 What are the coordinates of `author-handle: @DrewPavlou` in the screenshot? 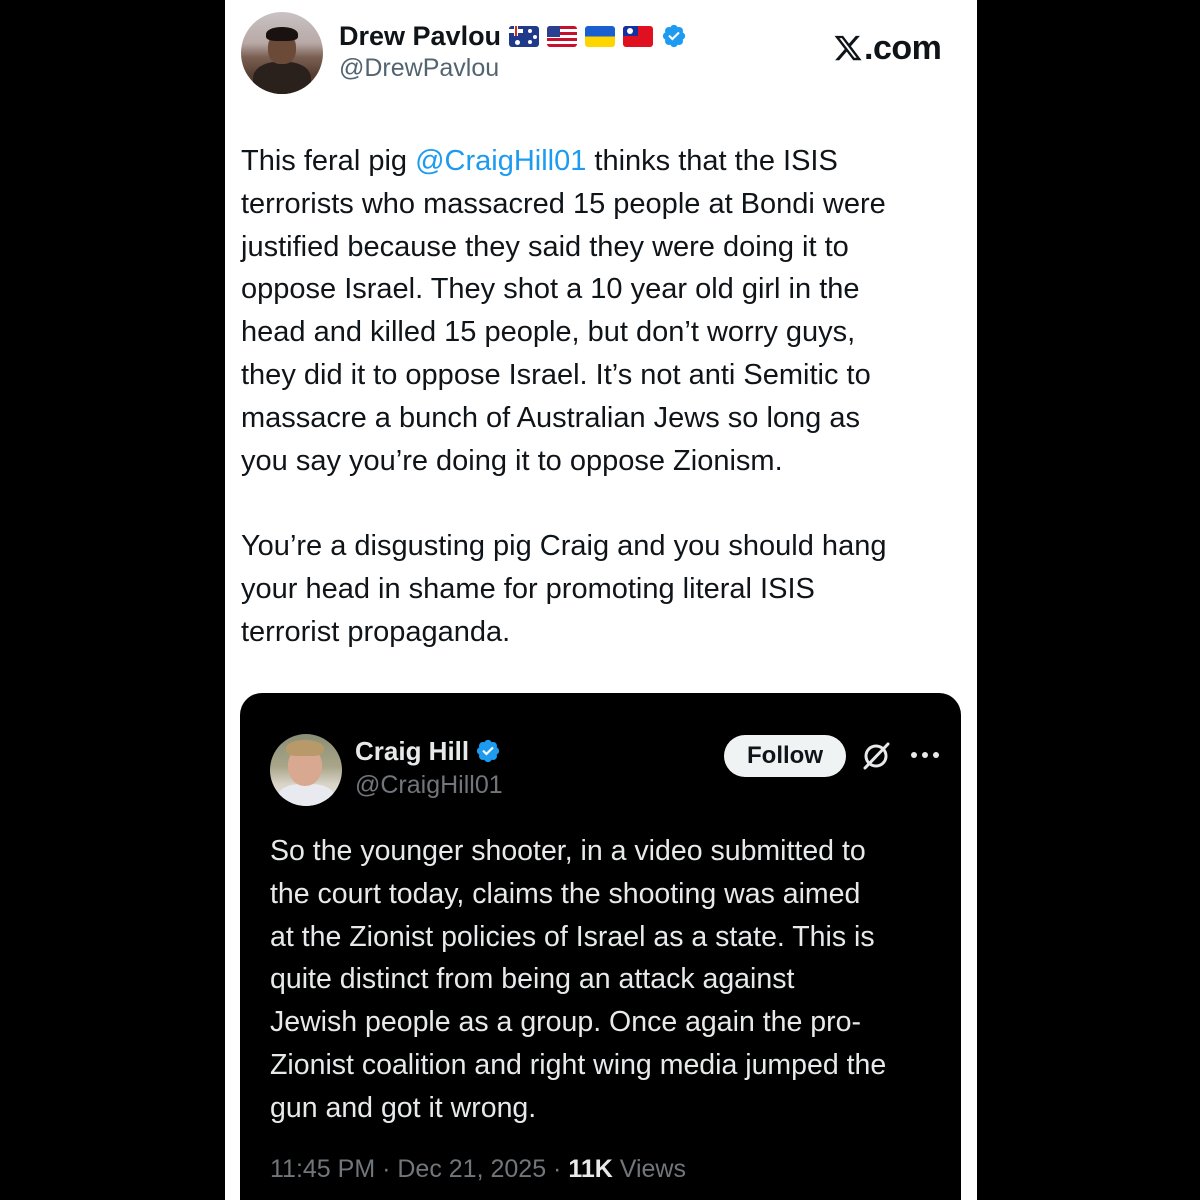 It's located at (419, 68).